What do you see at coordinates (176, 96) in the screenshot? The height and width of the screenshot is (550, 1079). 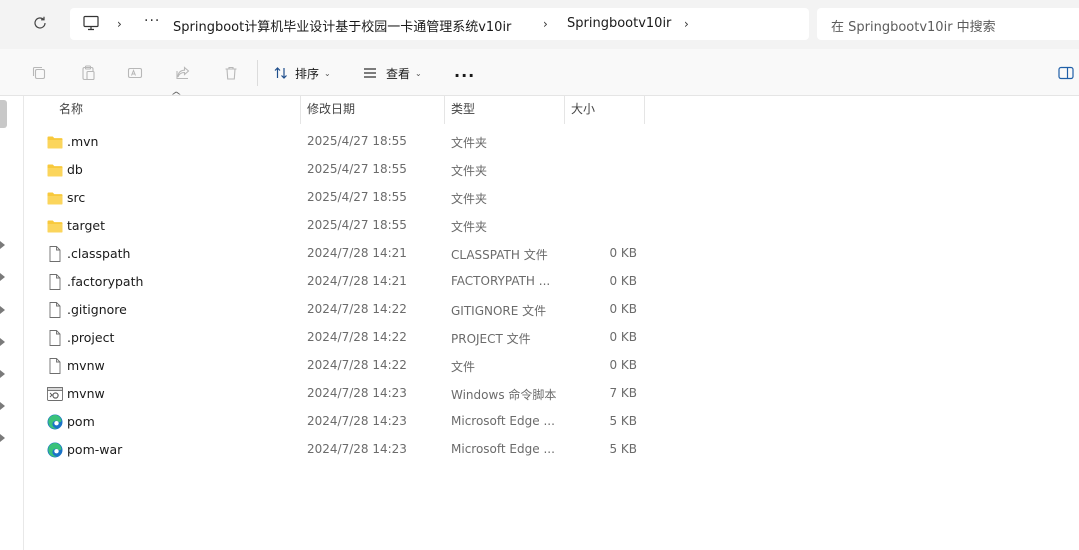 I see `sort-ascending-icon: ^` at bounding box center [176, 96].